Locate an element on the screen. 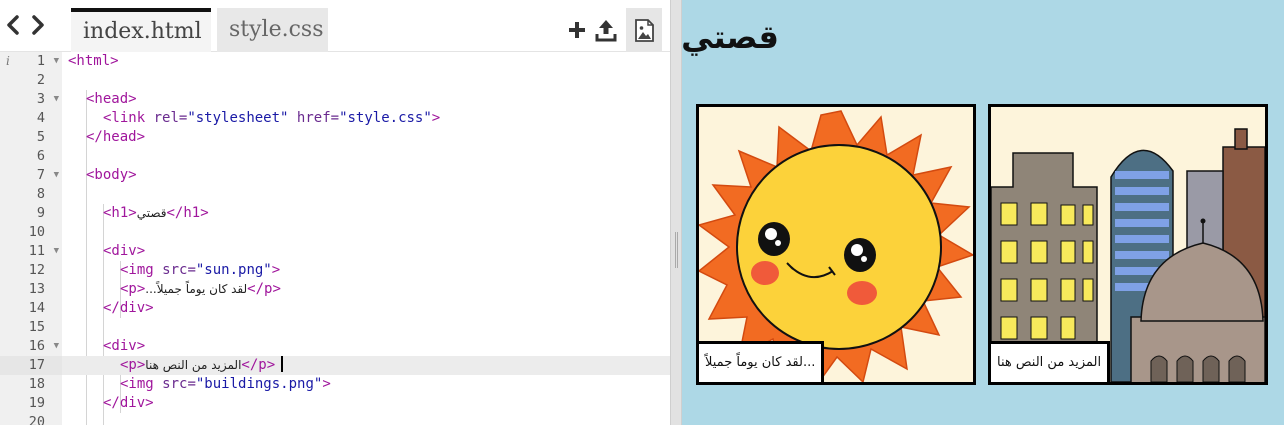  pane-splitter is located at coordinates (676, 212).